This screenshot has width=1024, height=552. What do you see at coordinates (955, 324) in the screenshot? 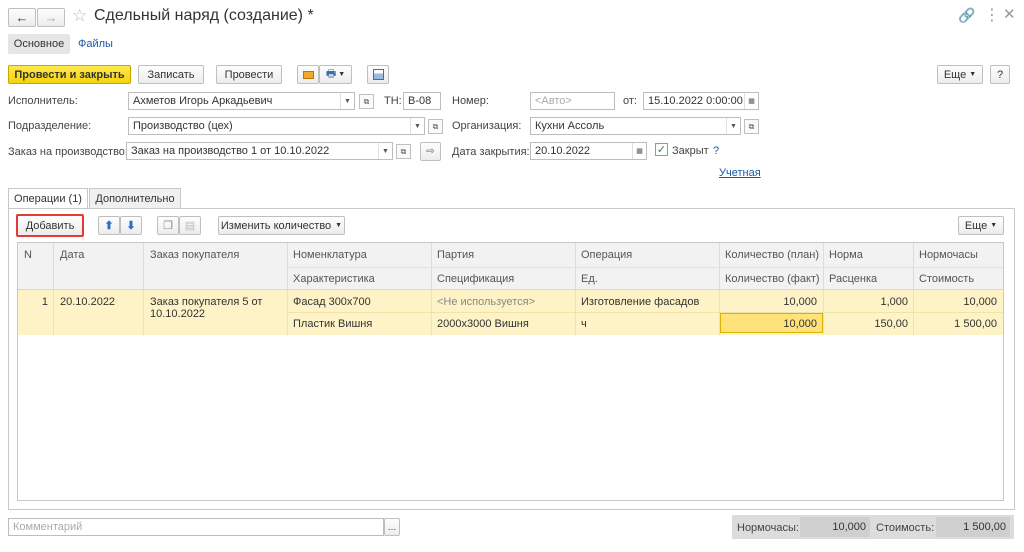
I see `cell-cost: 1 500,00` at bounding box center [955, 324].